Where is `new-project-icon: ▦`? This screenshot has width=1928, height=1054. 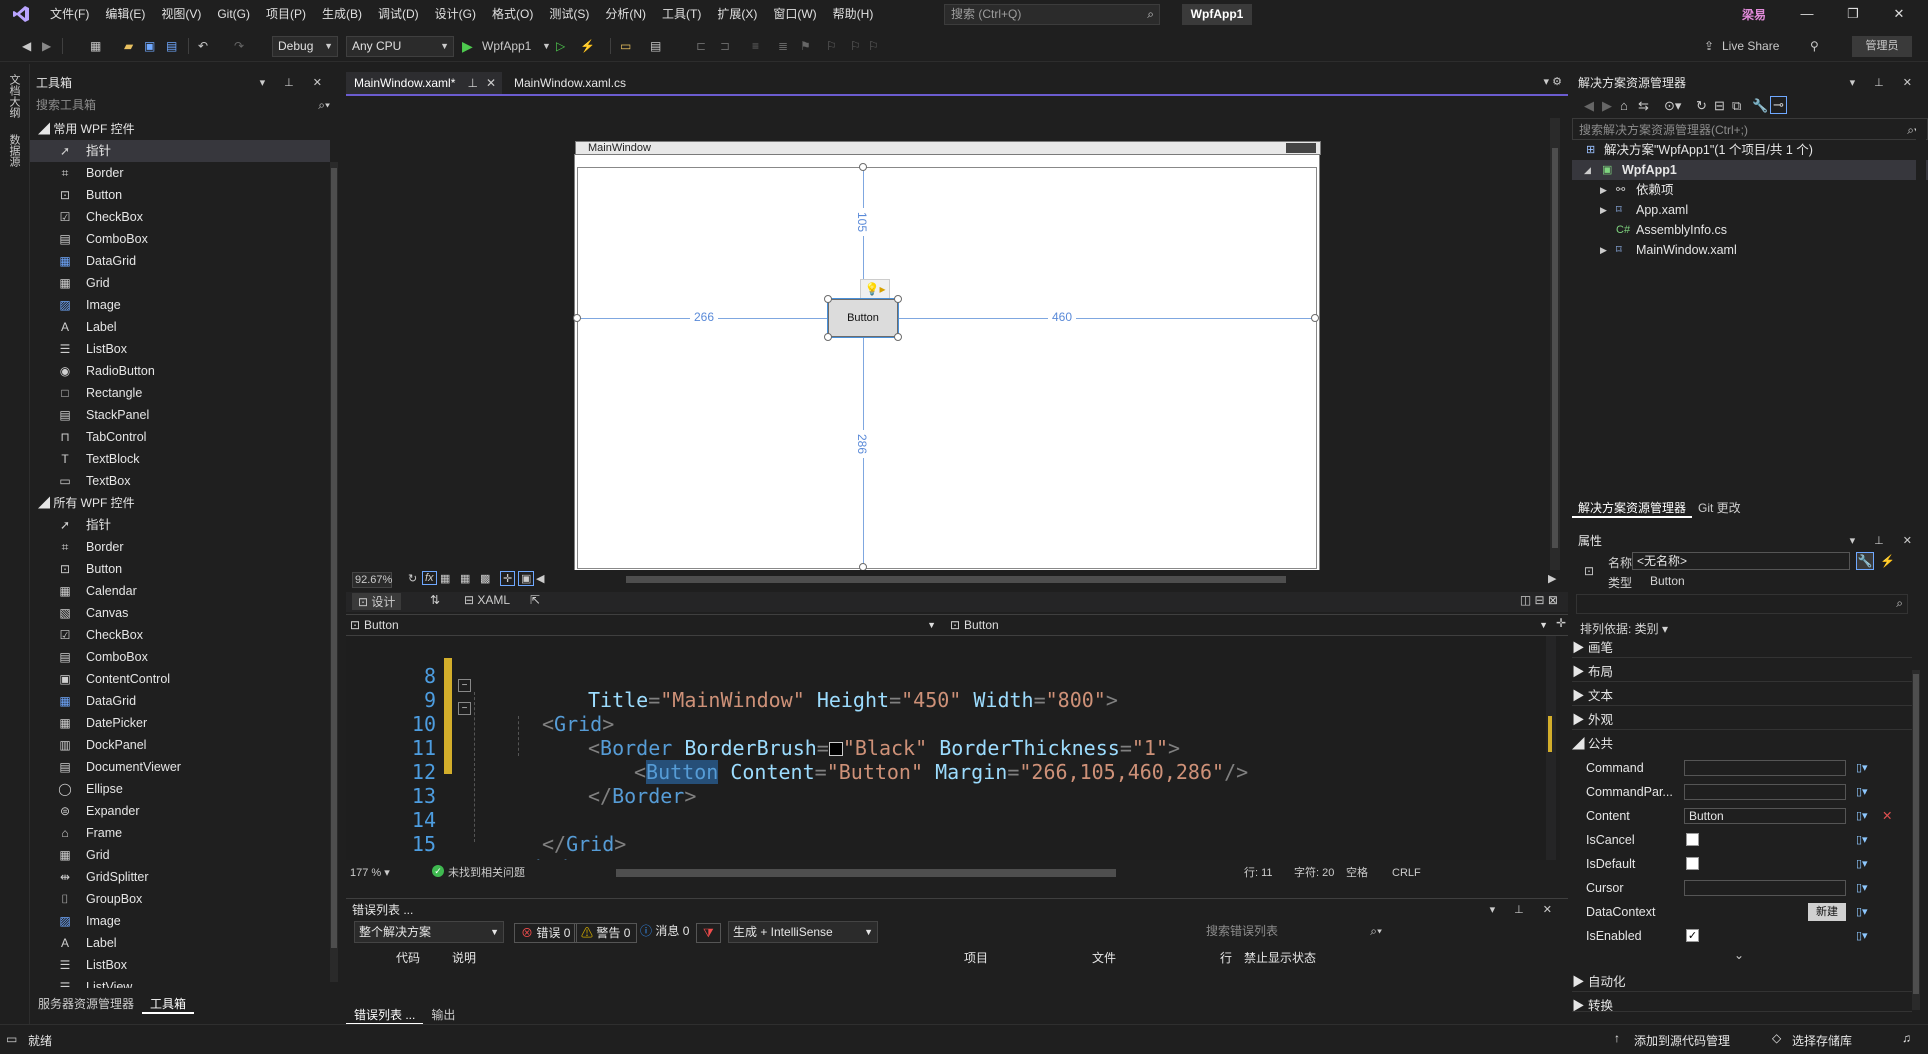
new-project-icon: ▦ is located at coordinates (95, 46).